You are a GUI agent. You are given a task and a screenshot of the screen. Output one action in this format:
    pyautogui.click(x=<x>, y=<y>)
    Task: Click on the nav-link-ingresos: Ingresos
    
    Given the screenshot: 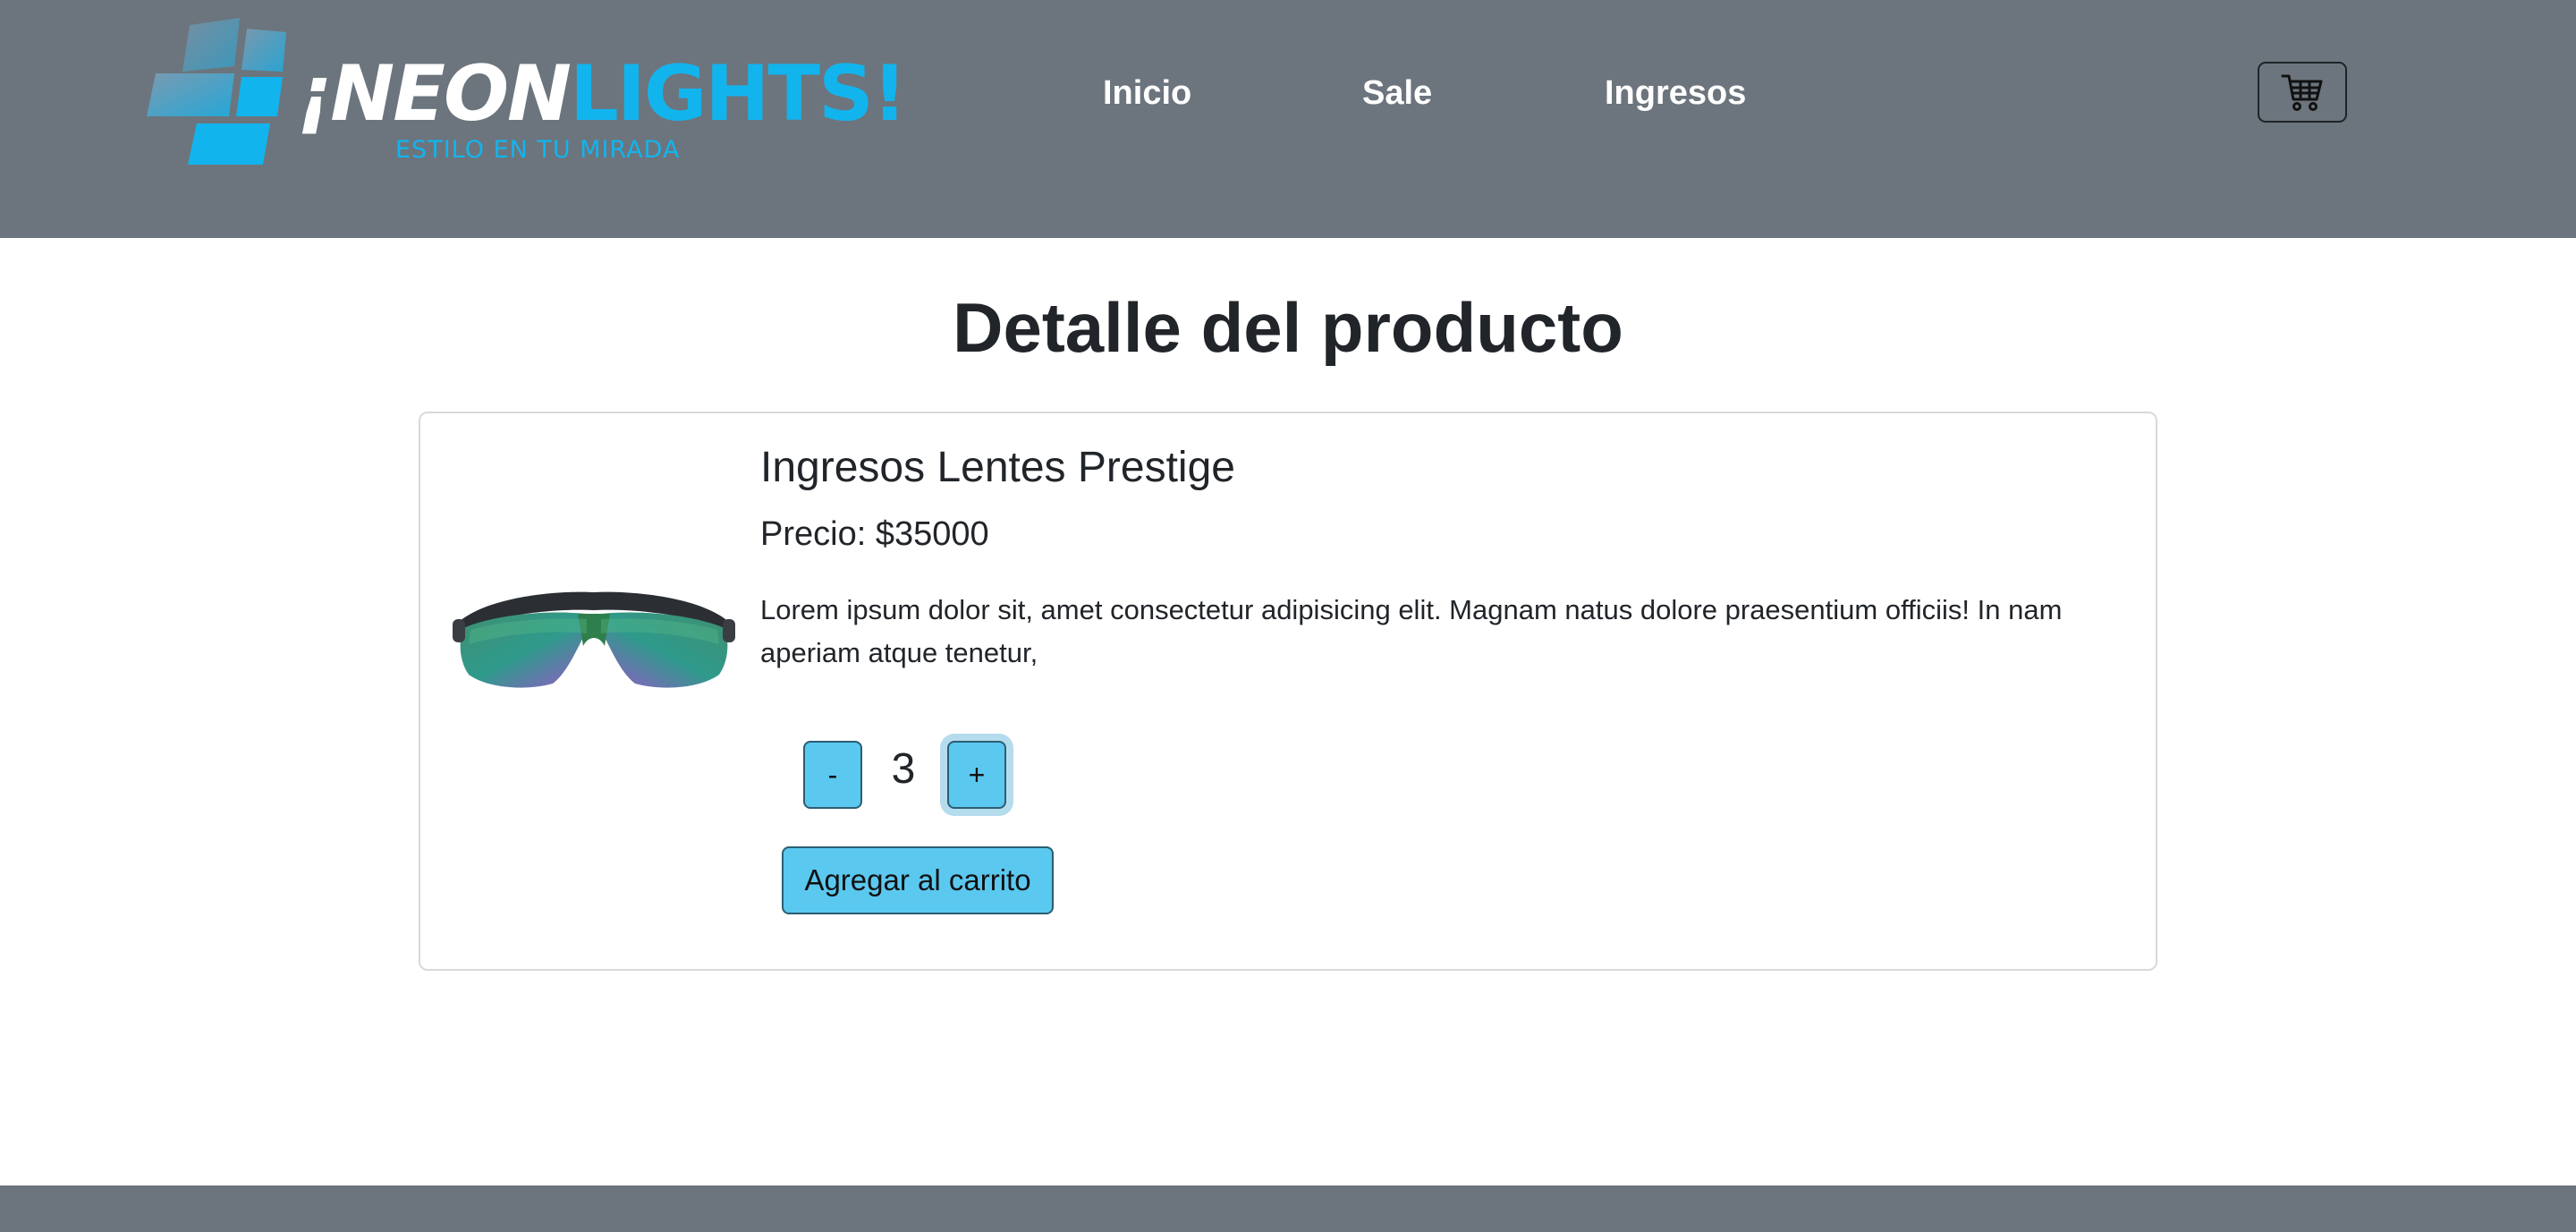 What is the action you would take?
    pyautogui.click(x=1675, y=94)
    